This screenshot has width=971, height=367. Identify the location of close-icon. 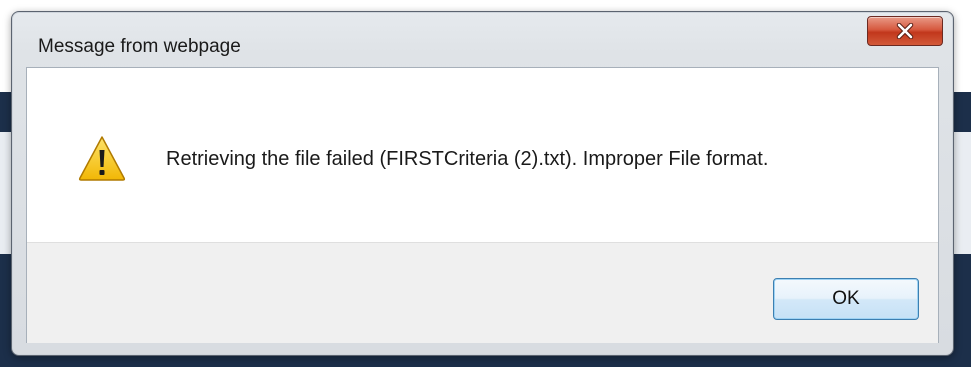
(905, 31).